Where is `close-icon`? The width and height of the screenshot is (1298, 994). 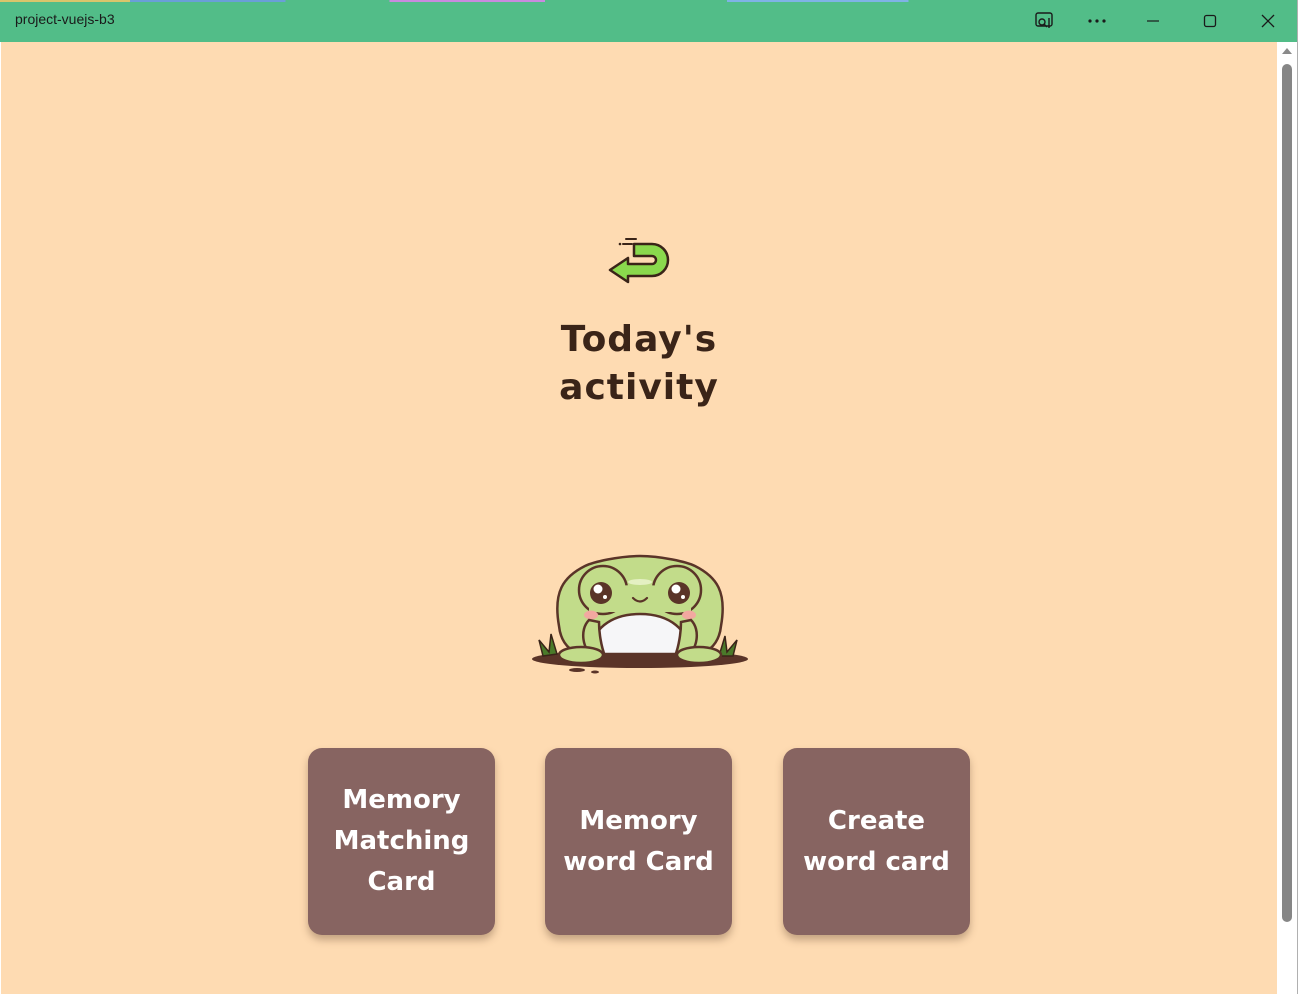
close-icon is located at coordinates (1268, 21).